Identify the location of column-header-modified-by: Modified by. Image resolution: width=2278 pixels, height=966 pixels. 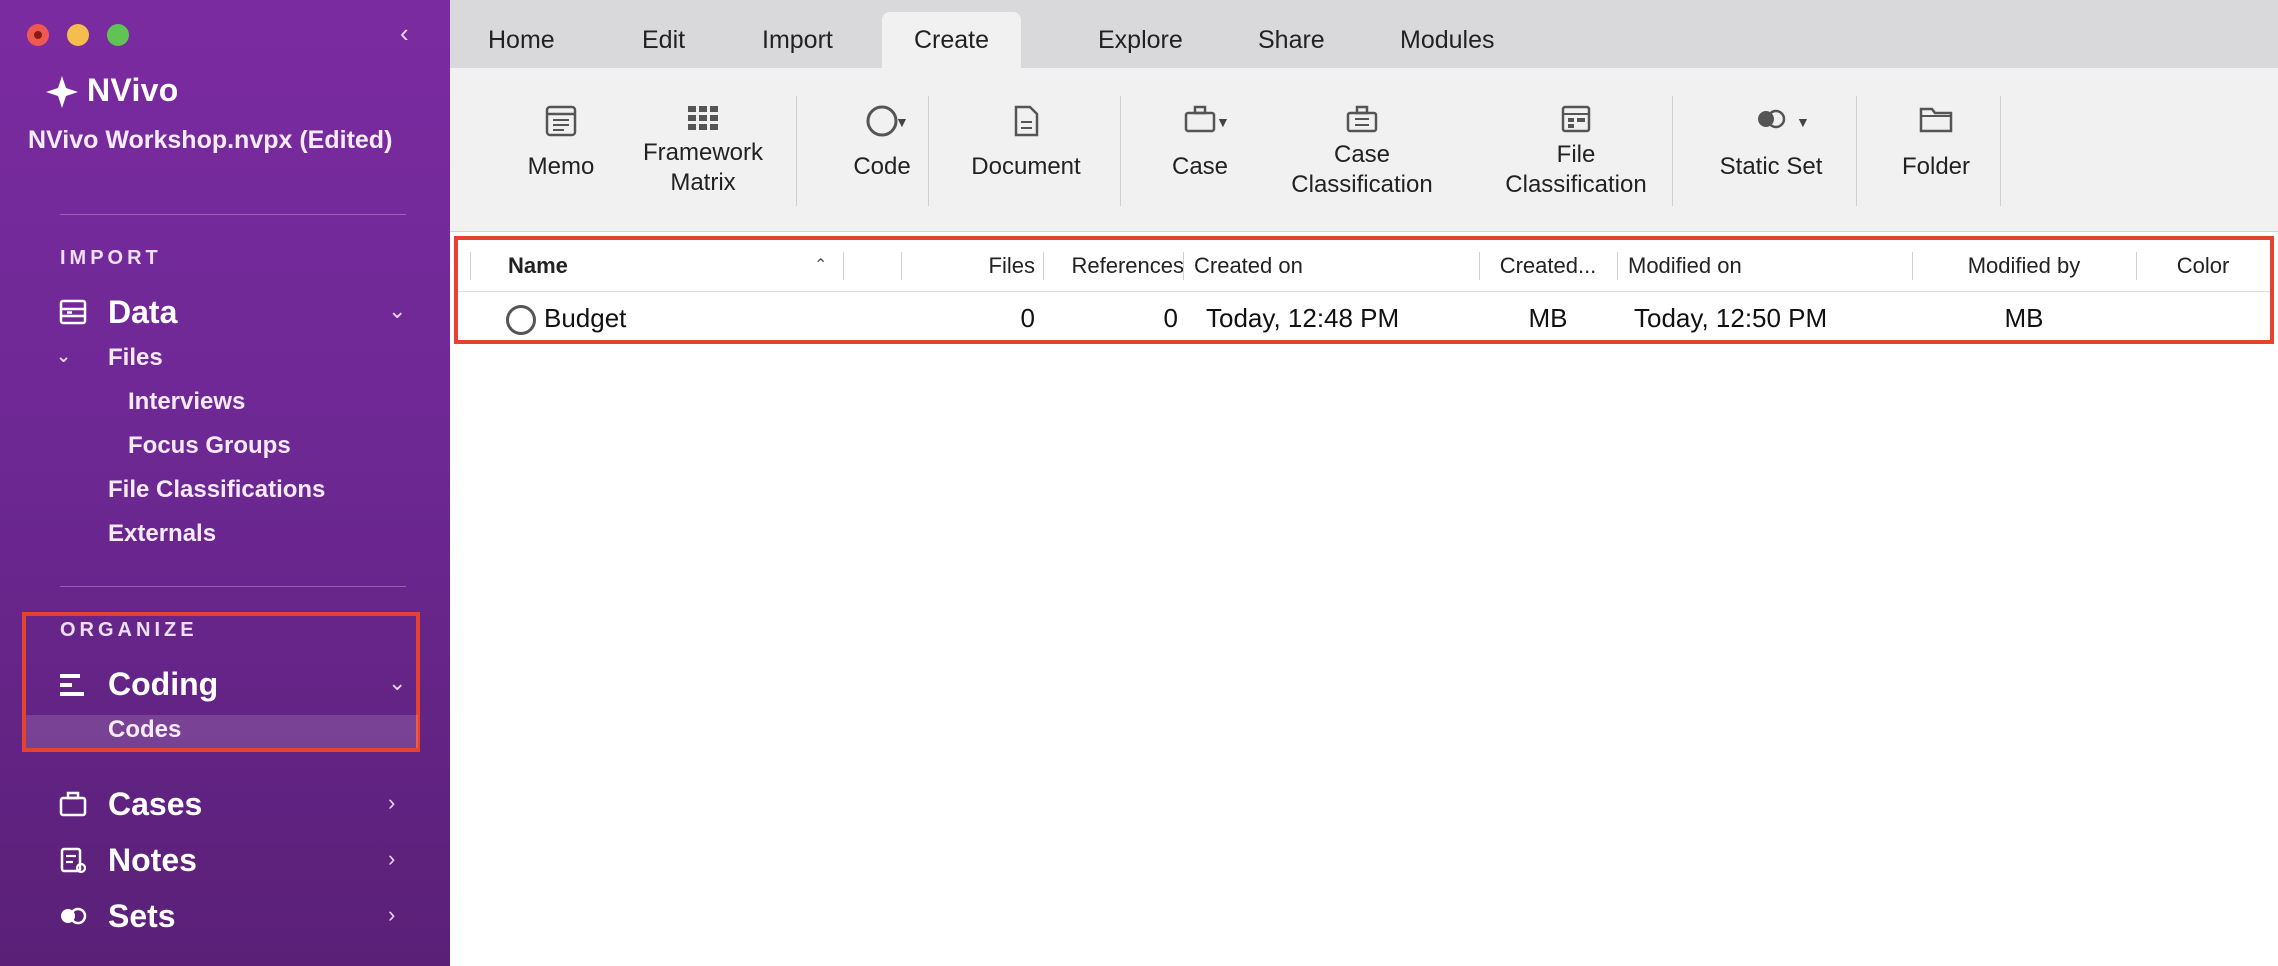
(2024, 266).